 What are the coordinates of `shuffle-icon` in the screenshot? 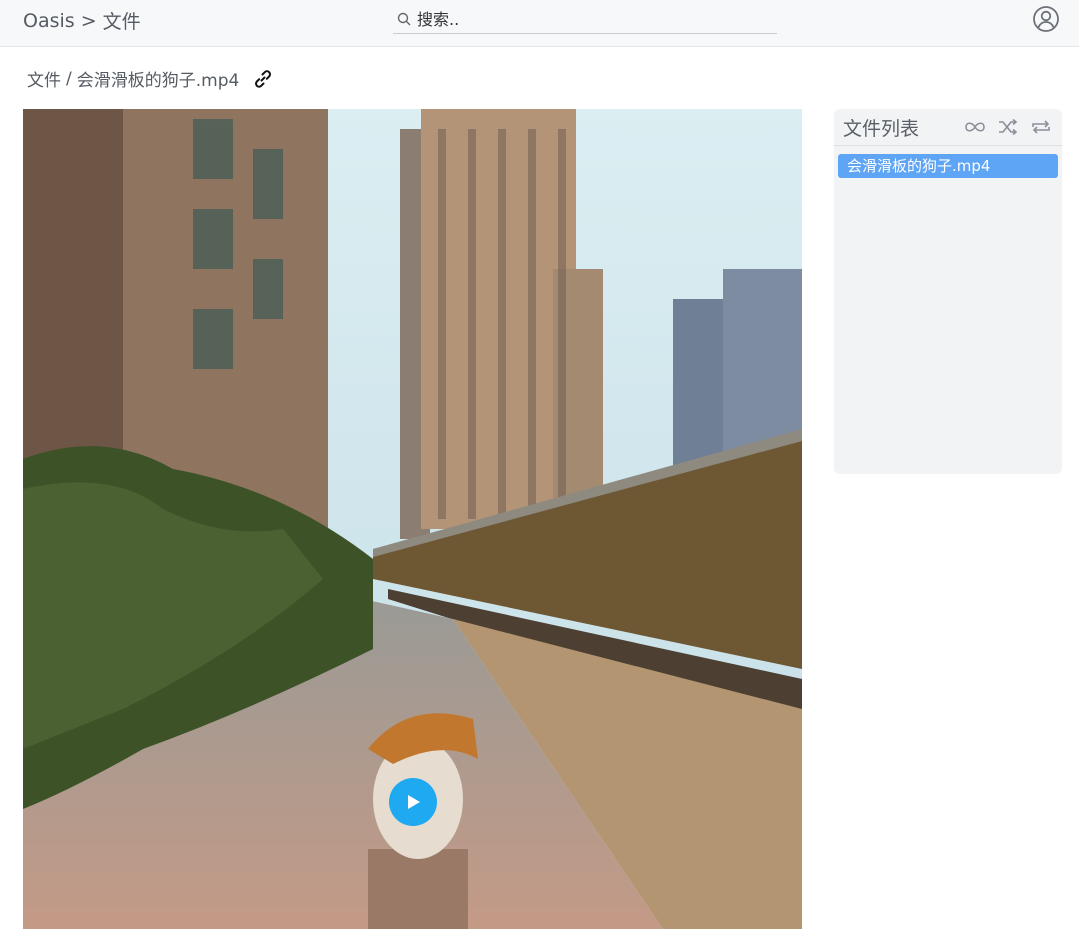 It's located at (1008, 127).